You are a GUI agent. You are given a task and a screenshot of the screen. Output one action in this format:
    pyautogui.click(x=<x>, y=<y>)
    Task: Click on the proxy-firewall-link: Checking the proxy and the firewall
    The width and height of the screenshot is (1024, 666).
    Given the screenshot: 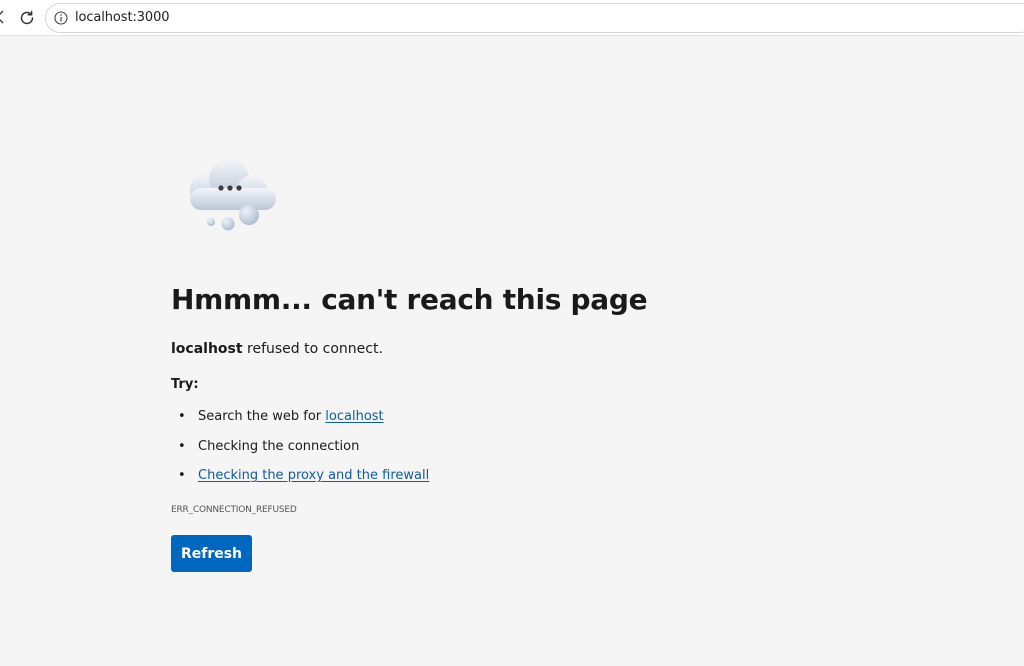 What is the action you would take?
    pyautogui.click(x=313, y=475)
    